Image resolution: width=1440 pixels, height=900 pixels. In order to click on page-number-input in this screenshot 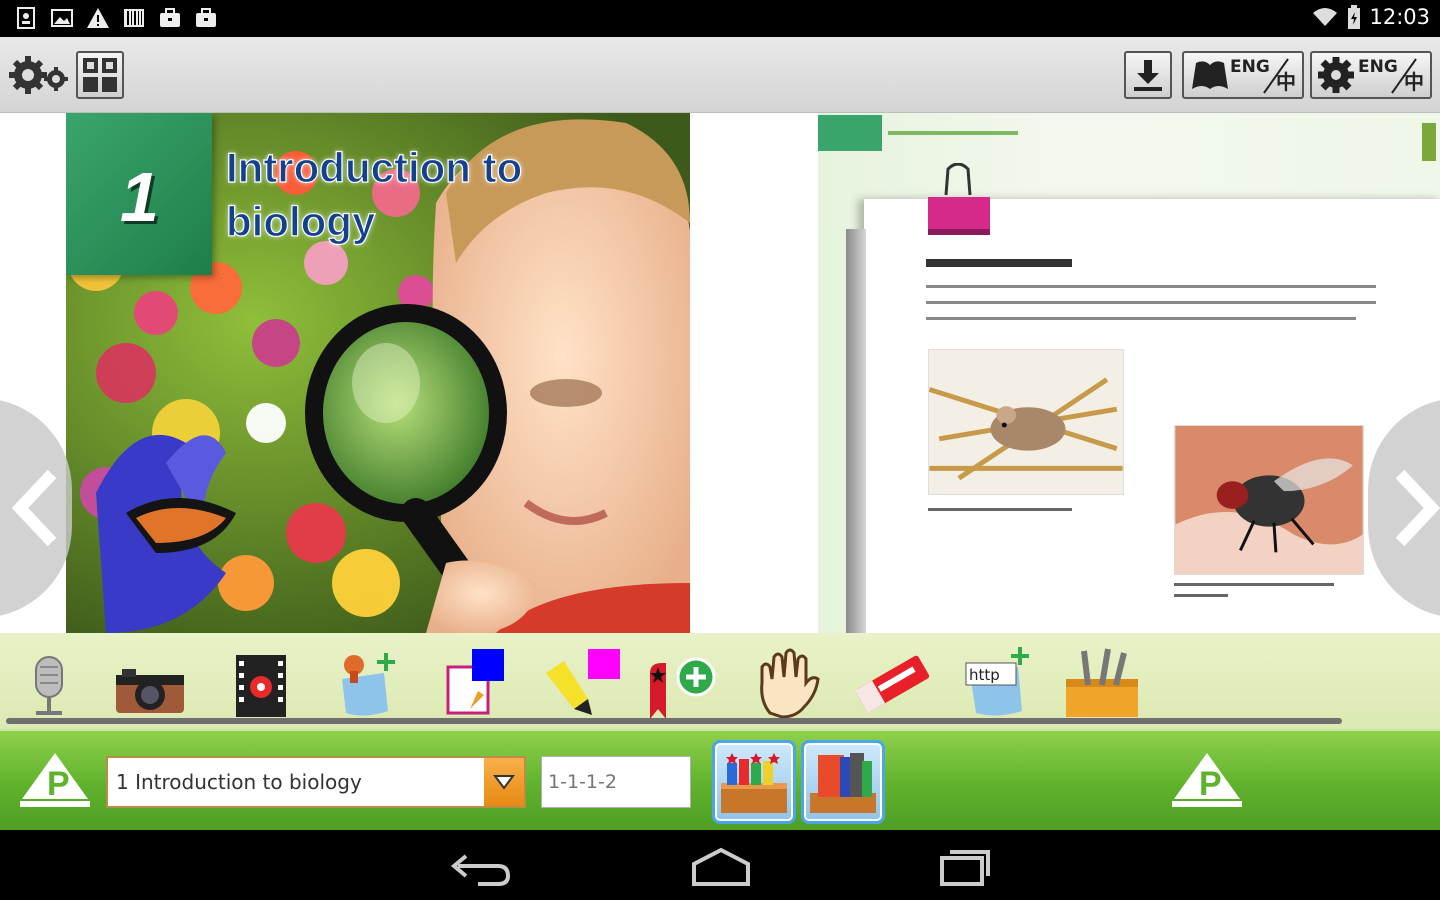, I will do `click(616, 782)`.